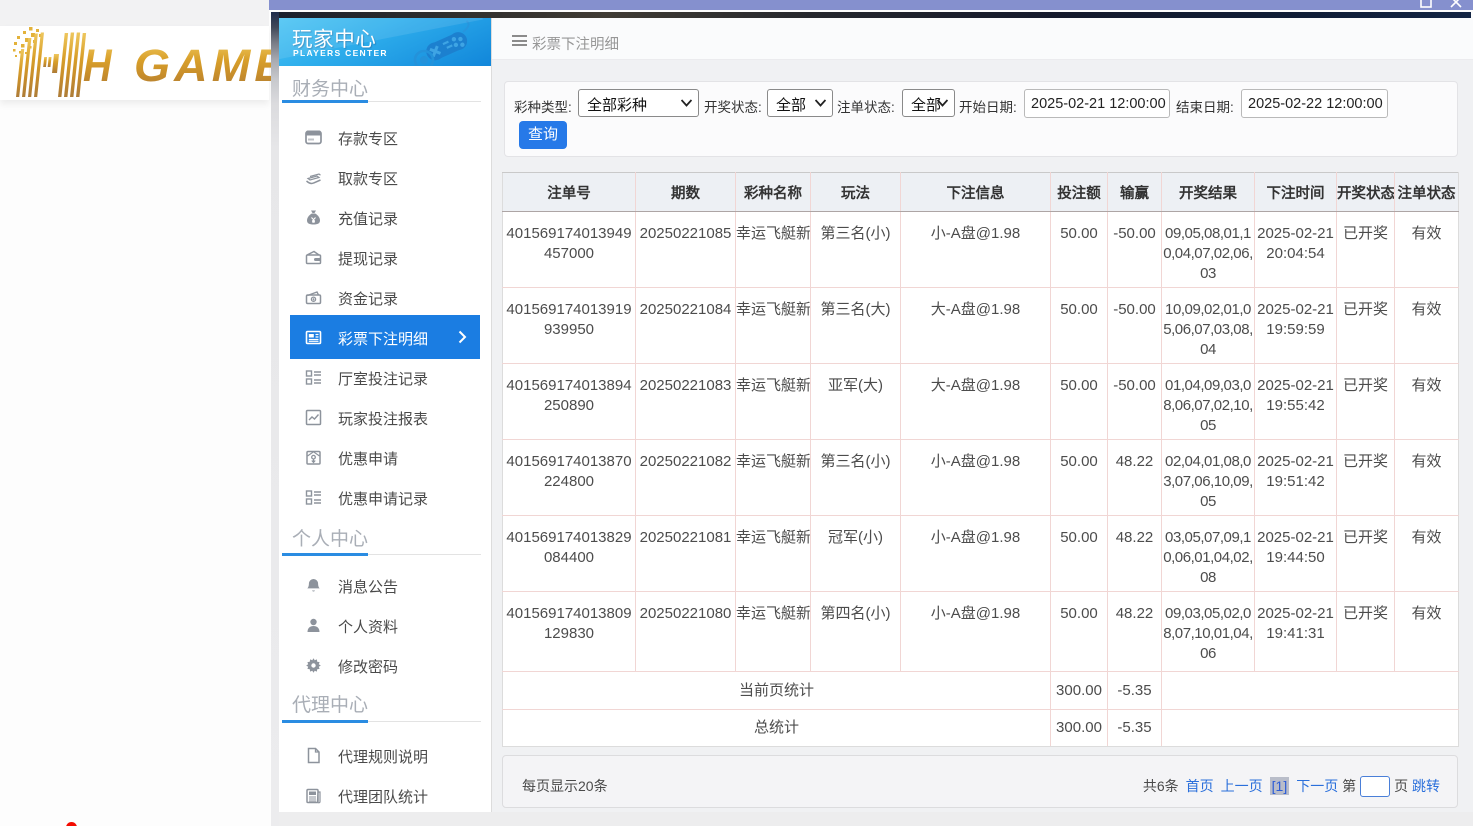  I want to click on svg-text: GAME, so click(211, 66).